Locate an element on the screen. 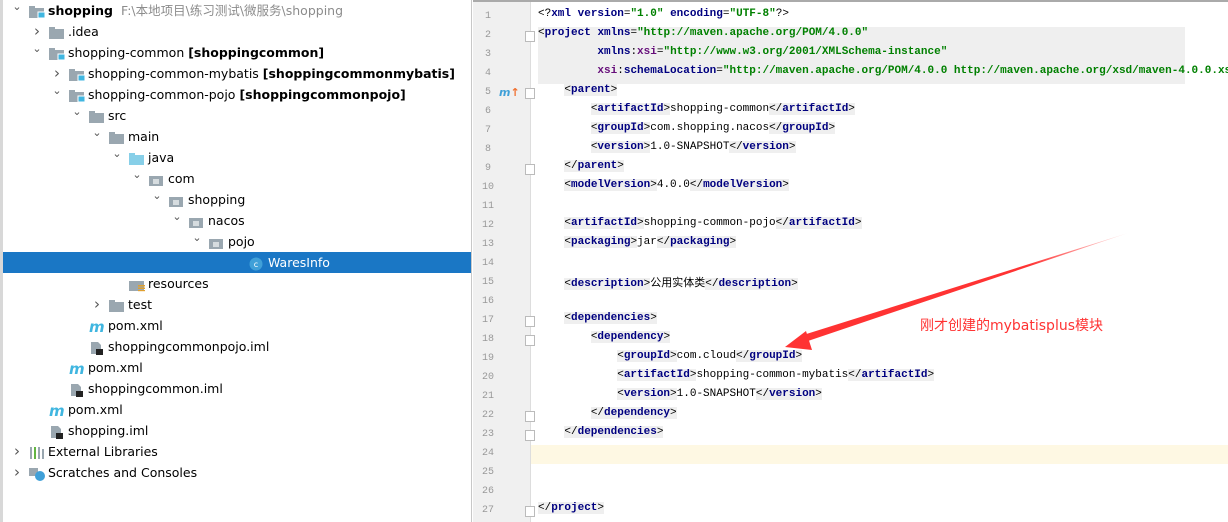  annotation-text: 刚才创建的mybatisplus模块 is located at coordinates (1012, 326).